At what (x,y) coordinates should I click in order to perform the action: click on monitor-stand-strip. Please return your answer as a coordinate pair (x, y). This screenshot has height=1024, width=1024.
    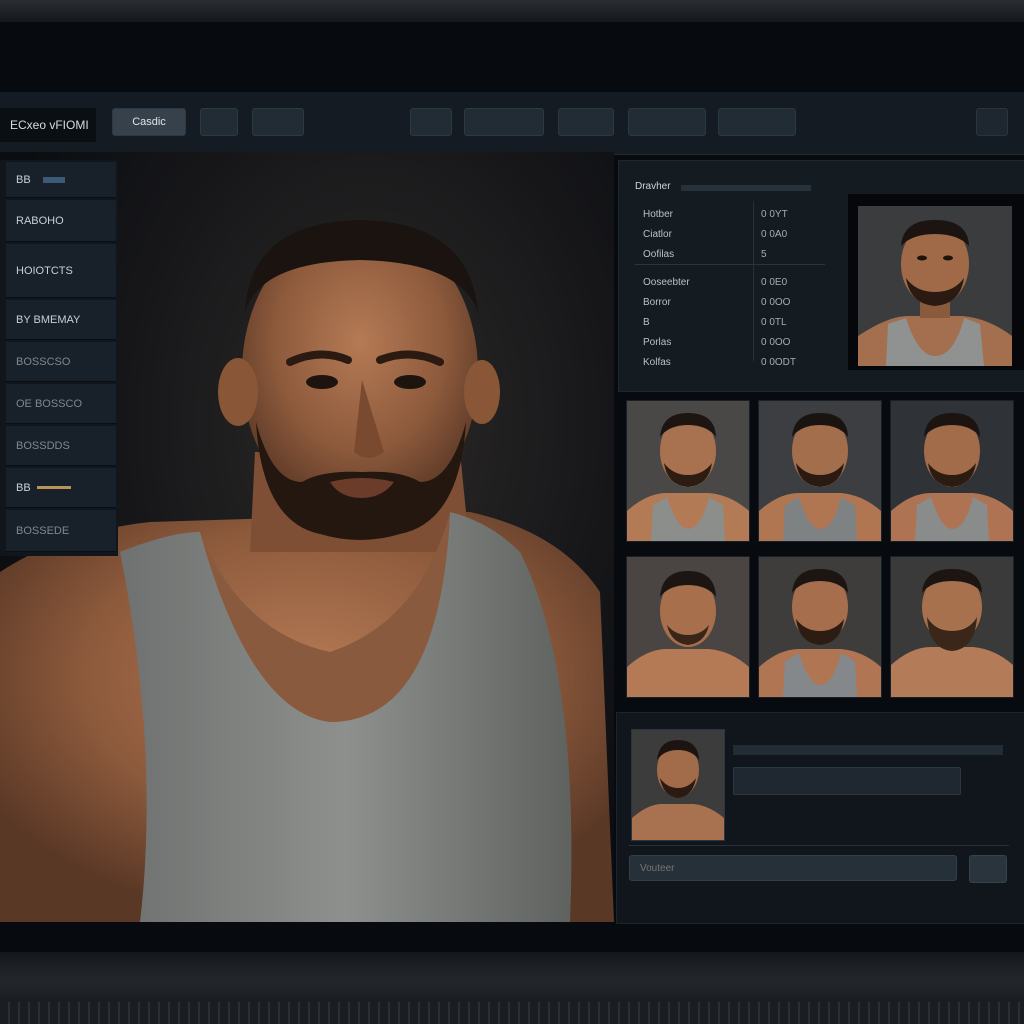
    Looking at the image, I should click on (512, 1013).